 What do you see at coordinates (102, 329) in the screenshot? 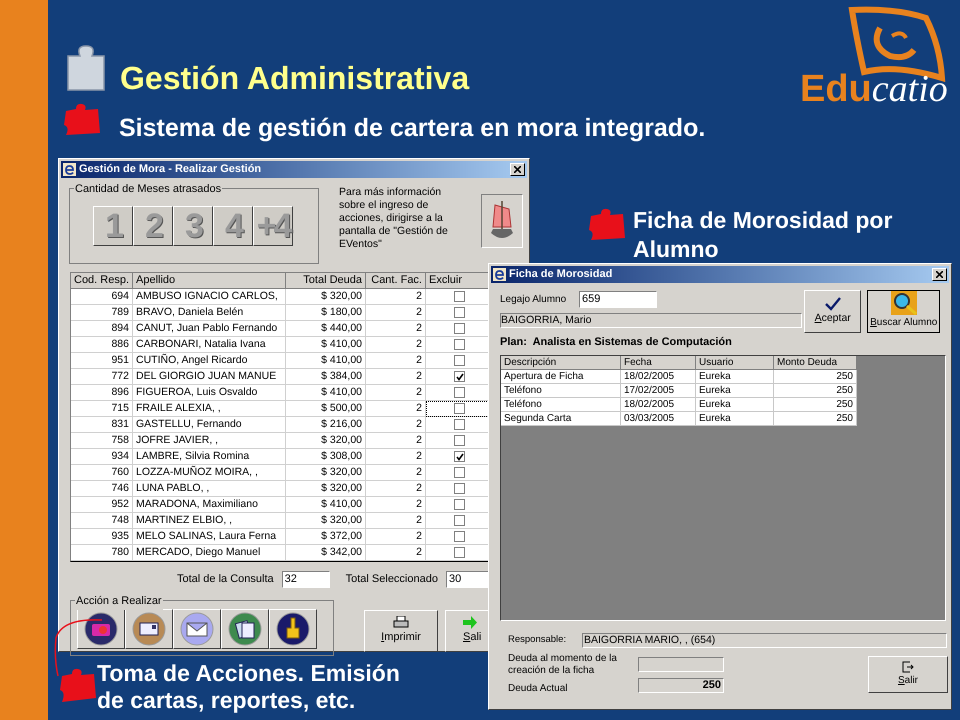
I see `table-cell: 894` at bounding box center [102, 329].